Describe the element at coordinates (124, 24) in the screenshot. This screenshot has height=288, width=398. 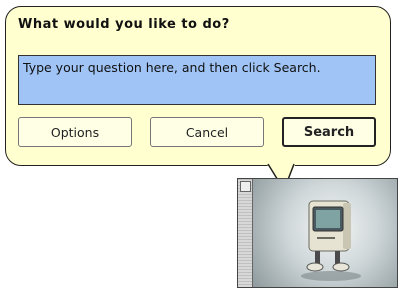
I see `dialog-title: What would you like to do?` at that location.